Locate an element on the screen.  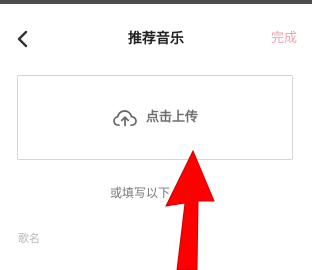
chevron-left-icon is located at coordinates (22, 39).